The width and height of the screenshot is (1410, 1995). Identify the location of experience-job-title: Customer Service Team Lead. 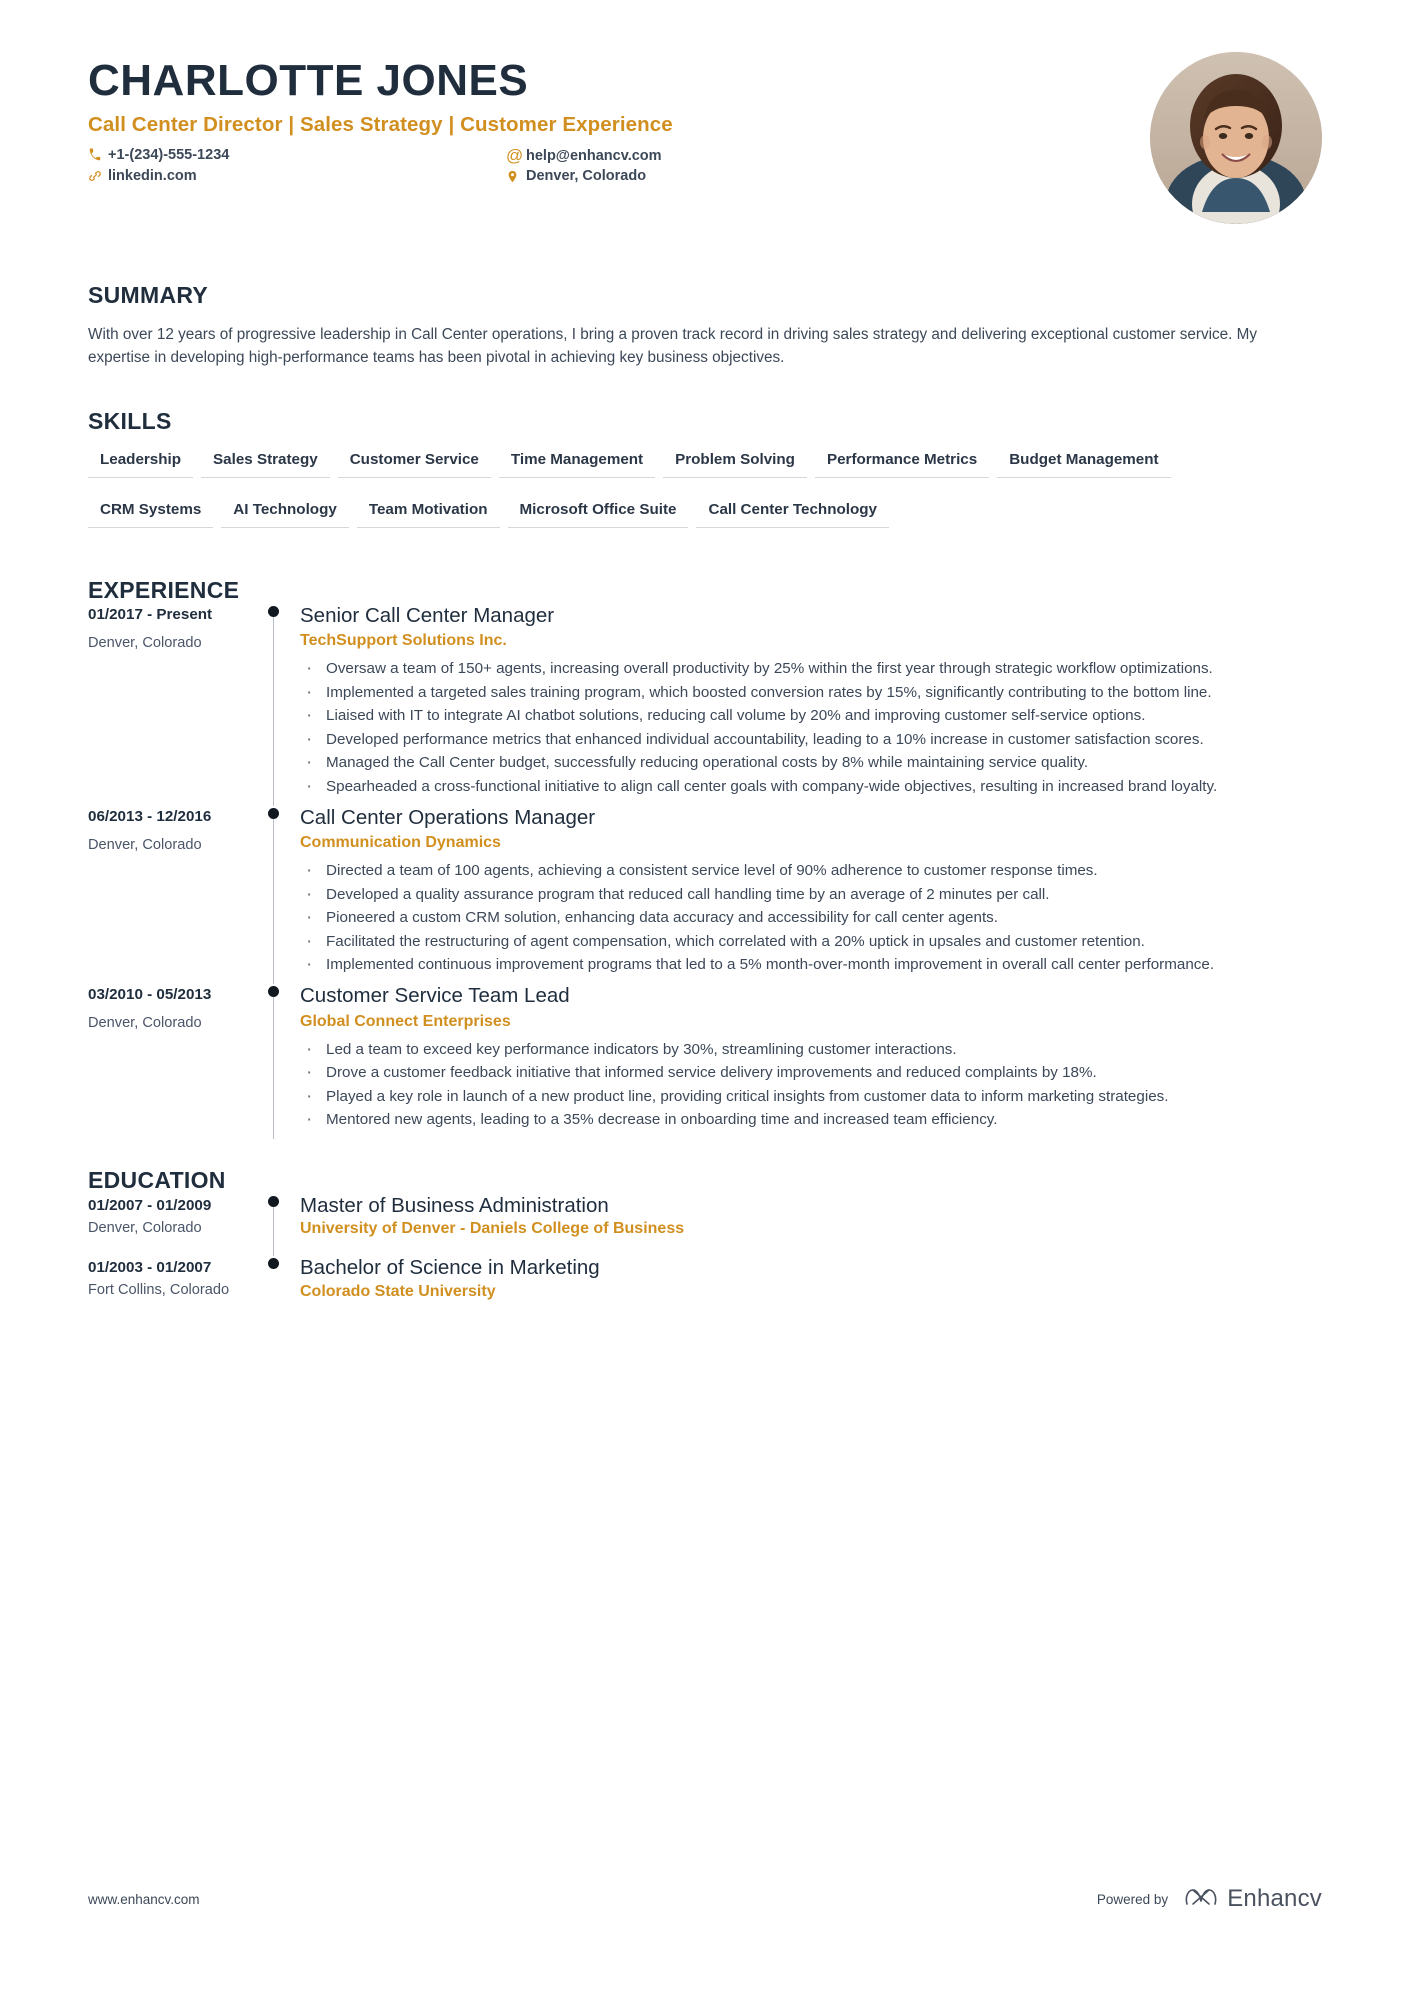
(435, 995).